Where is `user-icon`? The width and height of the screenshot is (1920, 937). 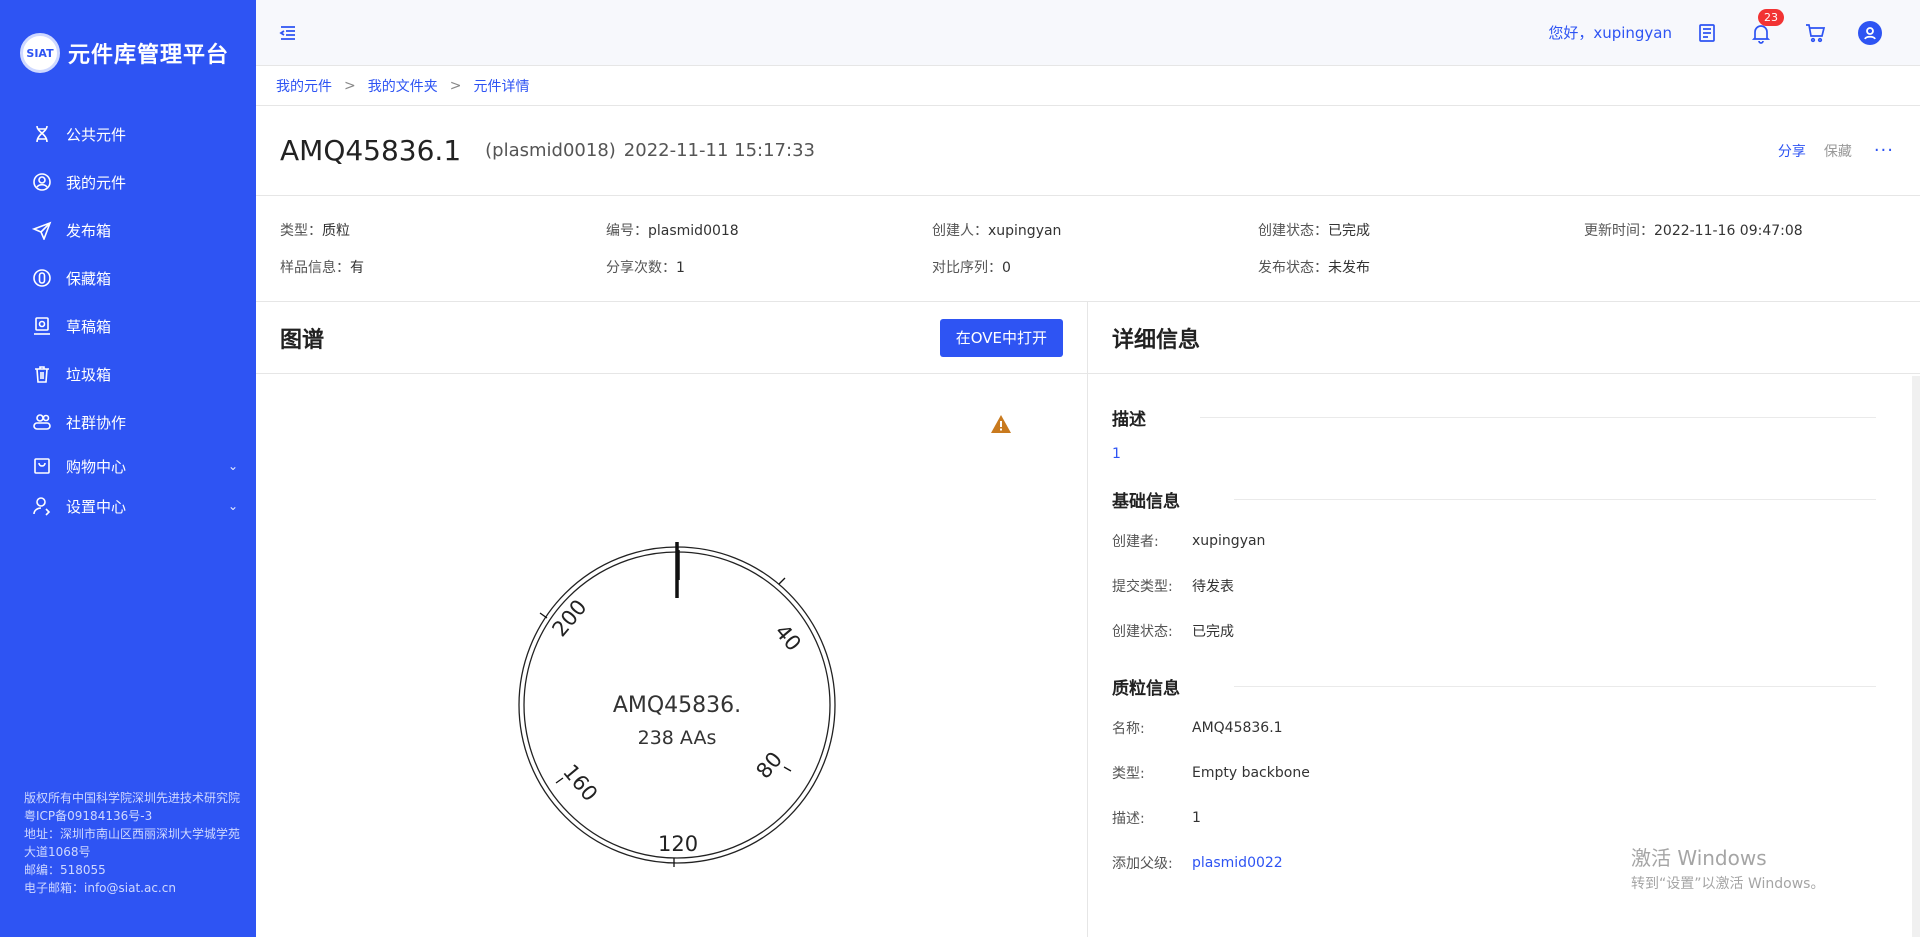 user-icon is located at coordinates (1870, 33).